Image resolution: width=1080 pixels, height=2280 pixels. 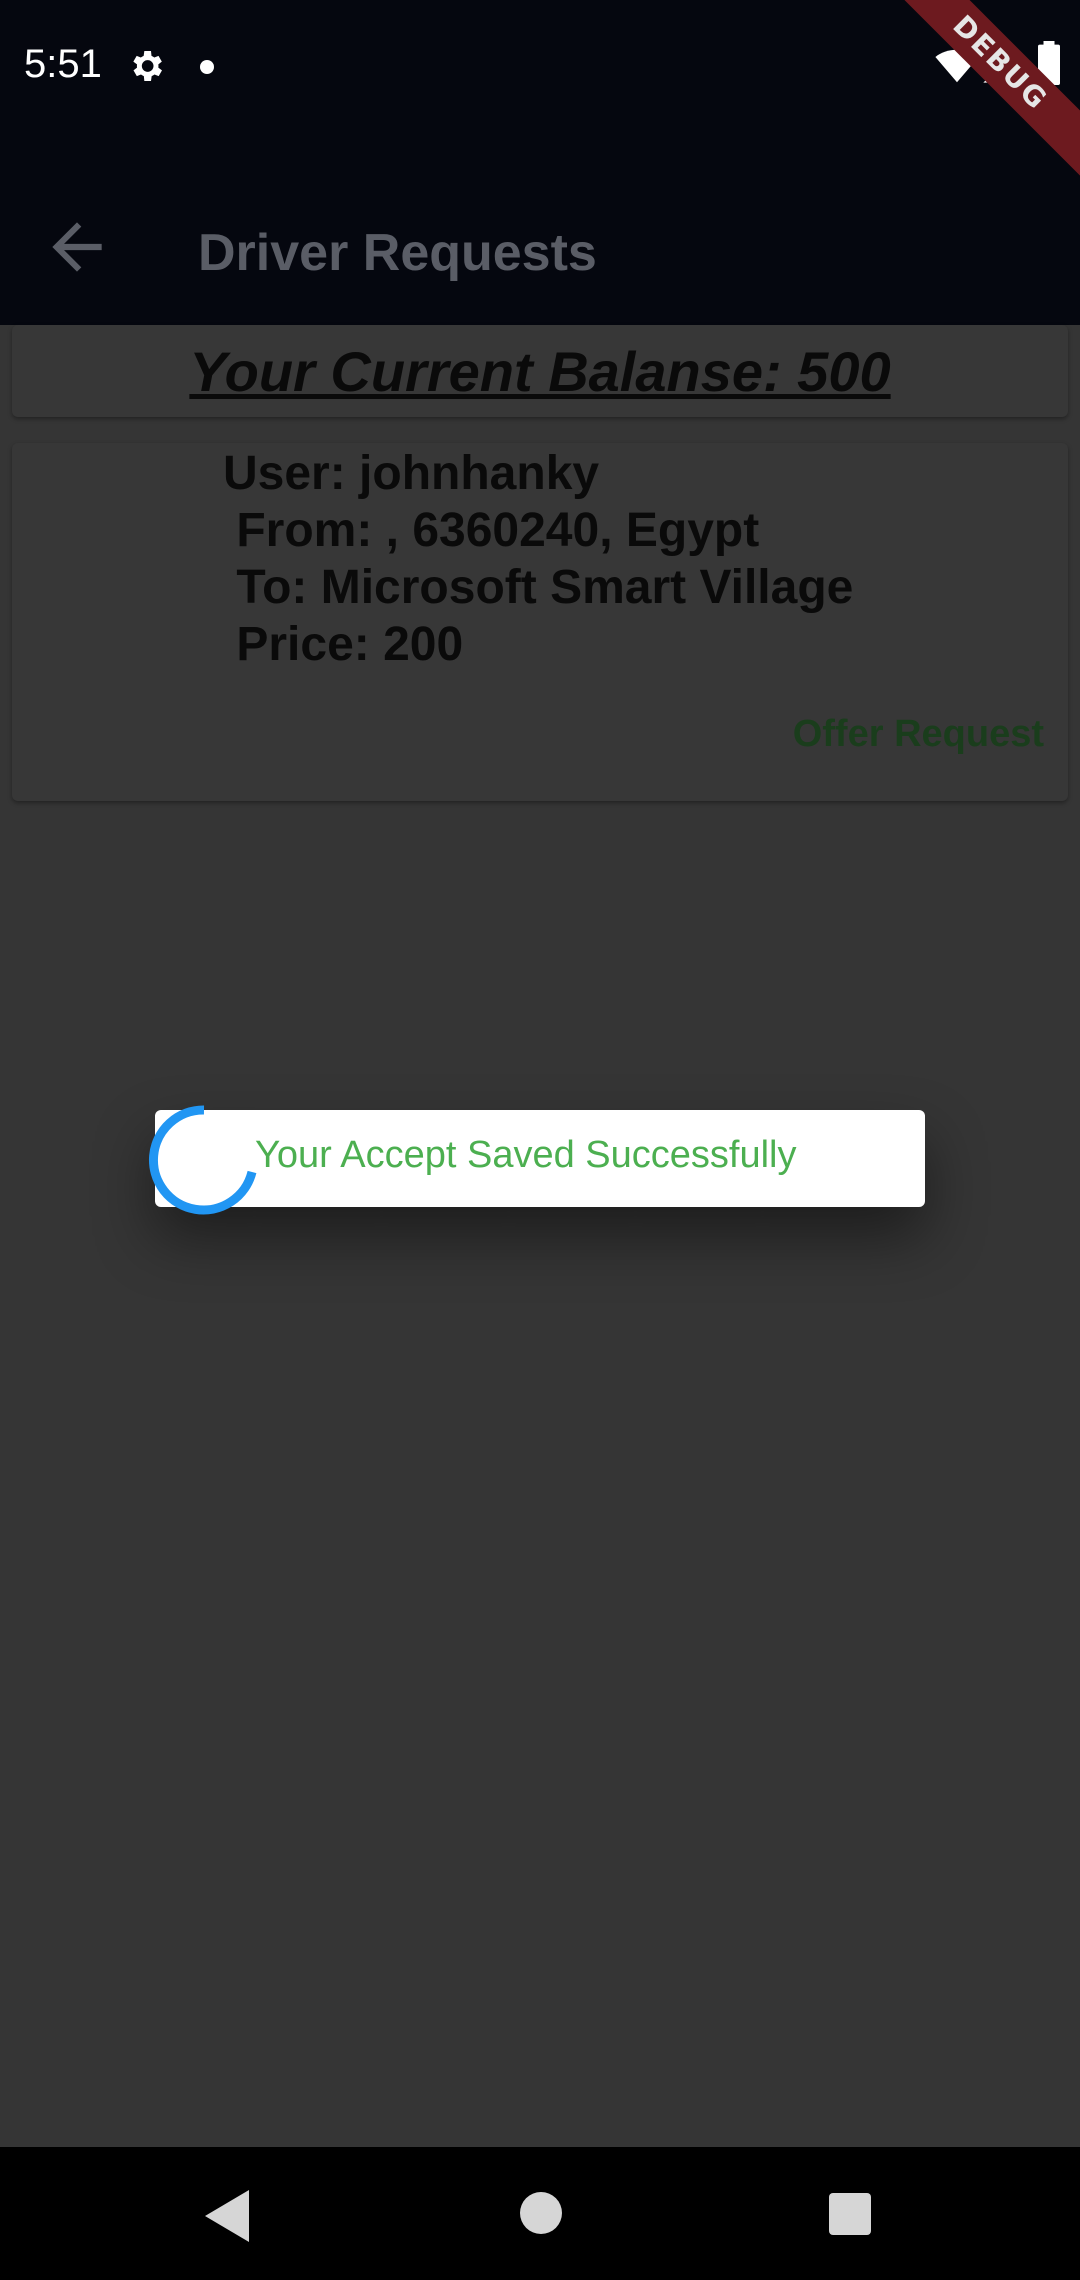 What do you see at coordinates (918, 734) in the screenshot?
I see `offer-request-button: Offer Request` at bounding box center [918, 734].